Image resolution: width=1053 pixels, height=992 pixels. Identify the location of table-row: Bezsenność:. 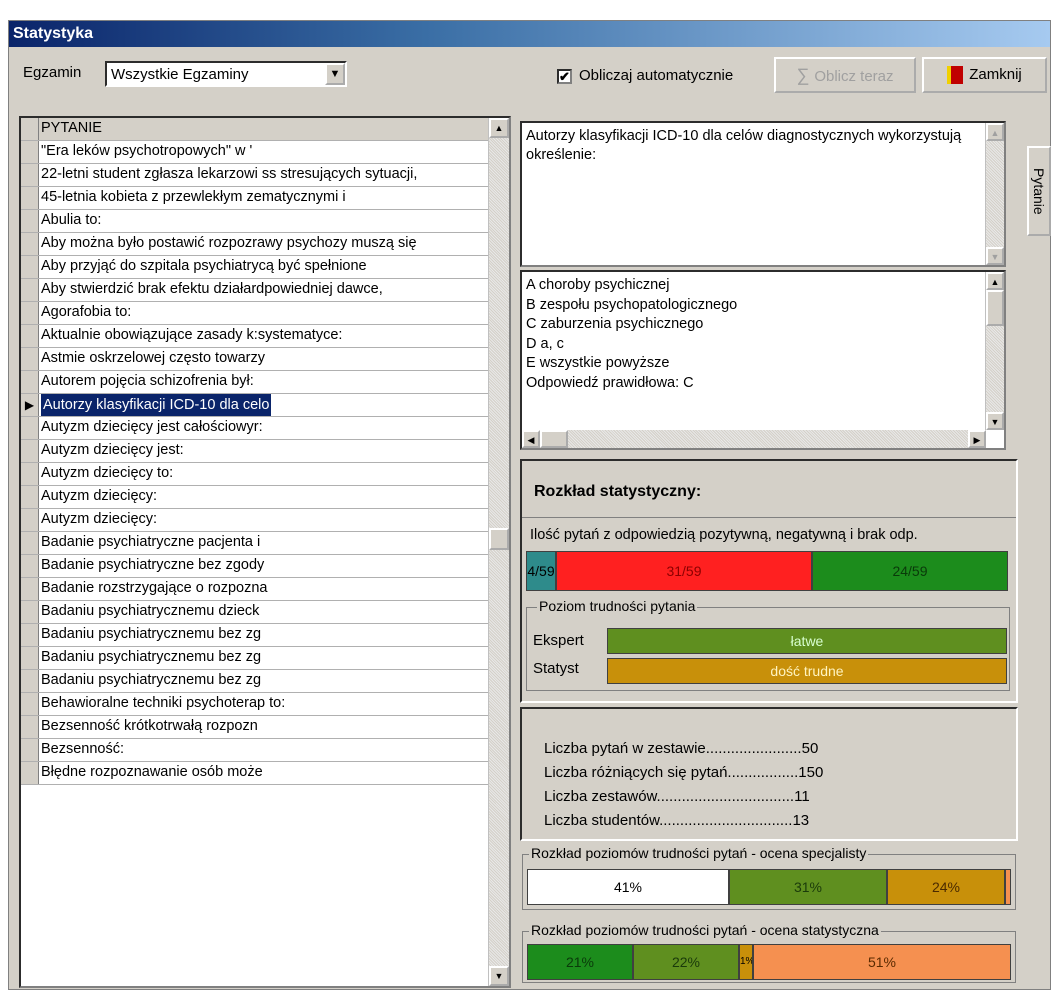
(255, 750).